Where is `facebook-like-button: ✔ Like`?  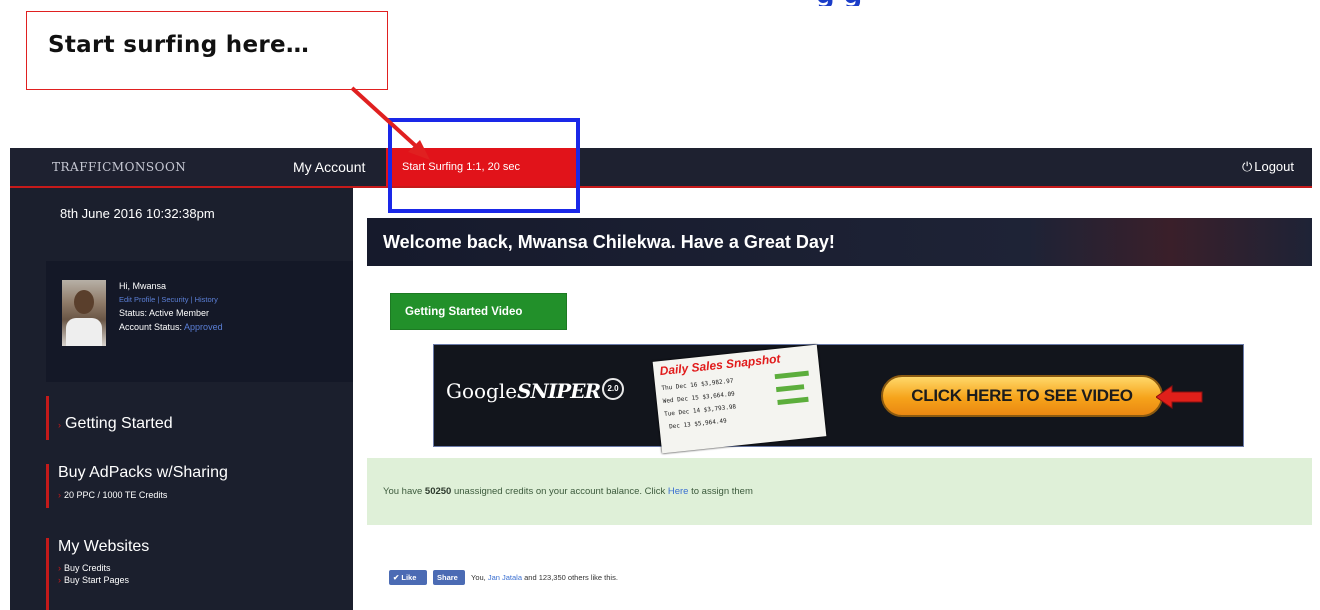 facebook-like-button: ✔ Like is located at coordinates (408, 577).